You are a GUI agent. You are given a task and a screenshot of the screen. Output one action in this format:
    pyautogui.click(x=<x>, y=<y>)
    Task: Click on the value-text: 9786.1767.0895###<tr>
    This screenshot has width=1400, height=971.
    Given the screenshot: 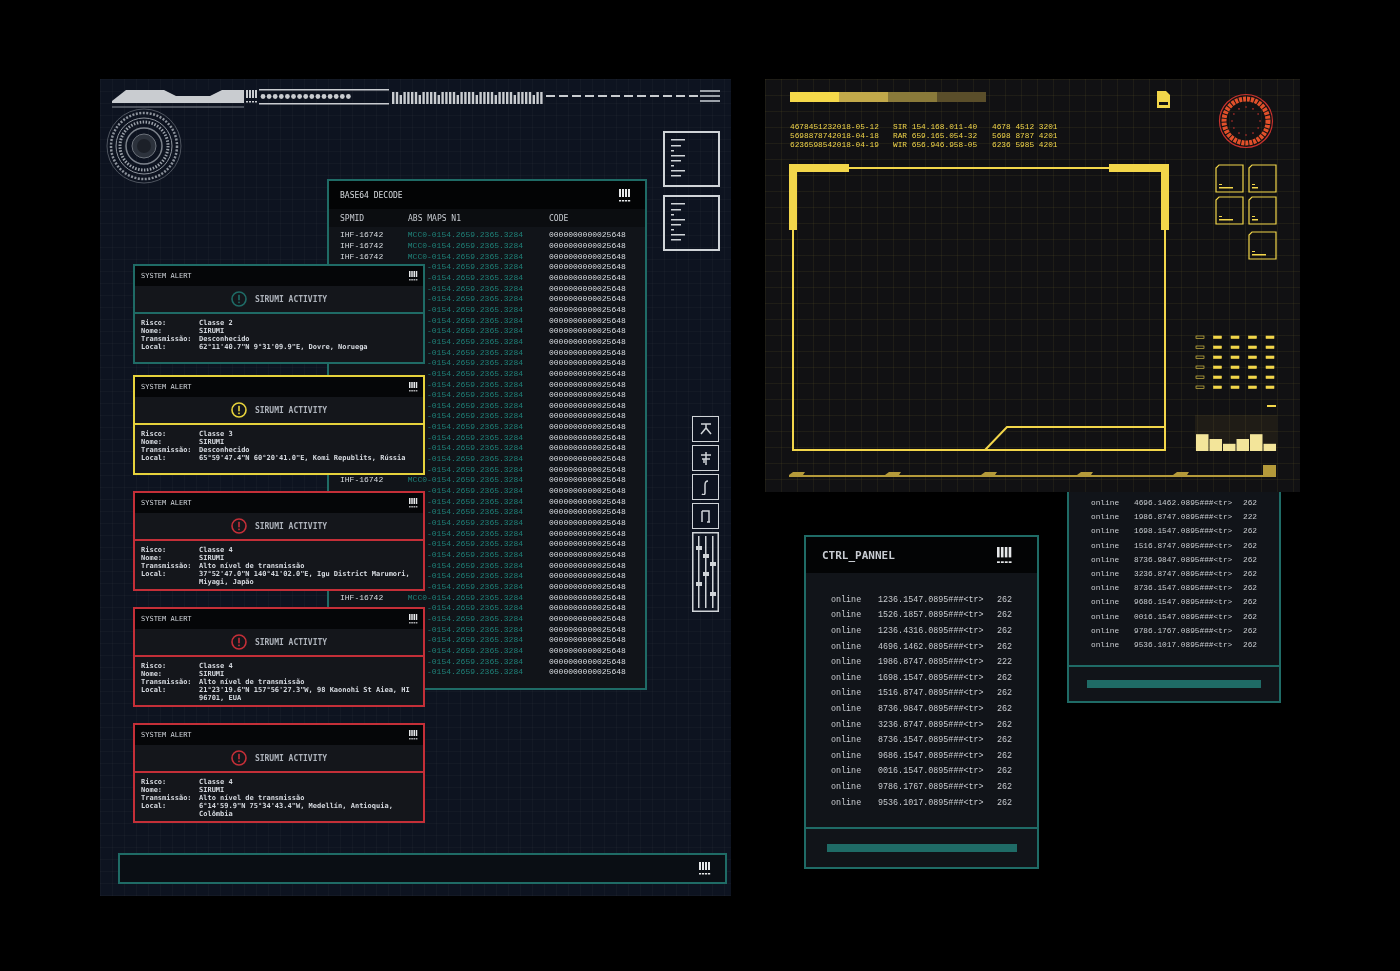 What is the action you would take?
    pyautogui.click(x=931, y=786)
    